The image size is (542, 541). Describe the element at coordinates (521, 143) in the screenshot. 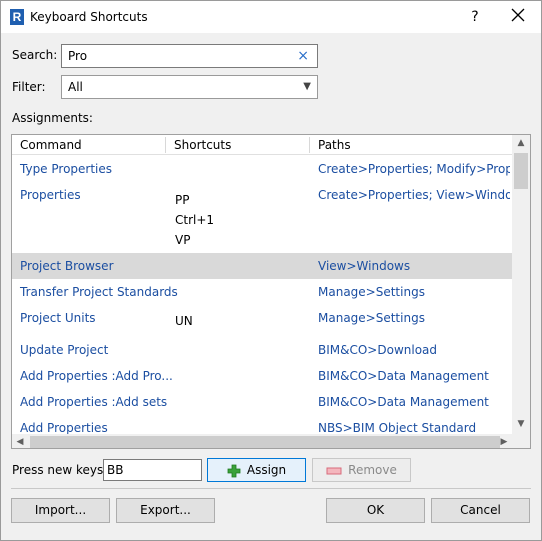

I see `scroll-up-icon: ▲` at that location.